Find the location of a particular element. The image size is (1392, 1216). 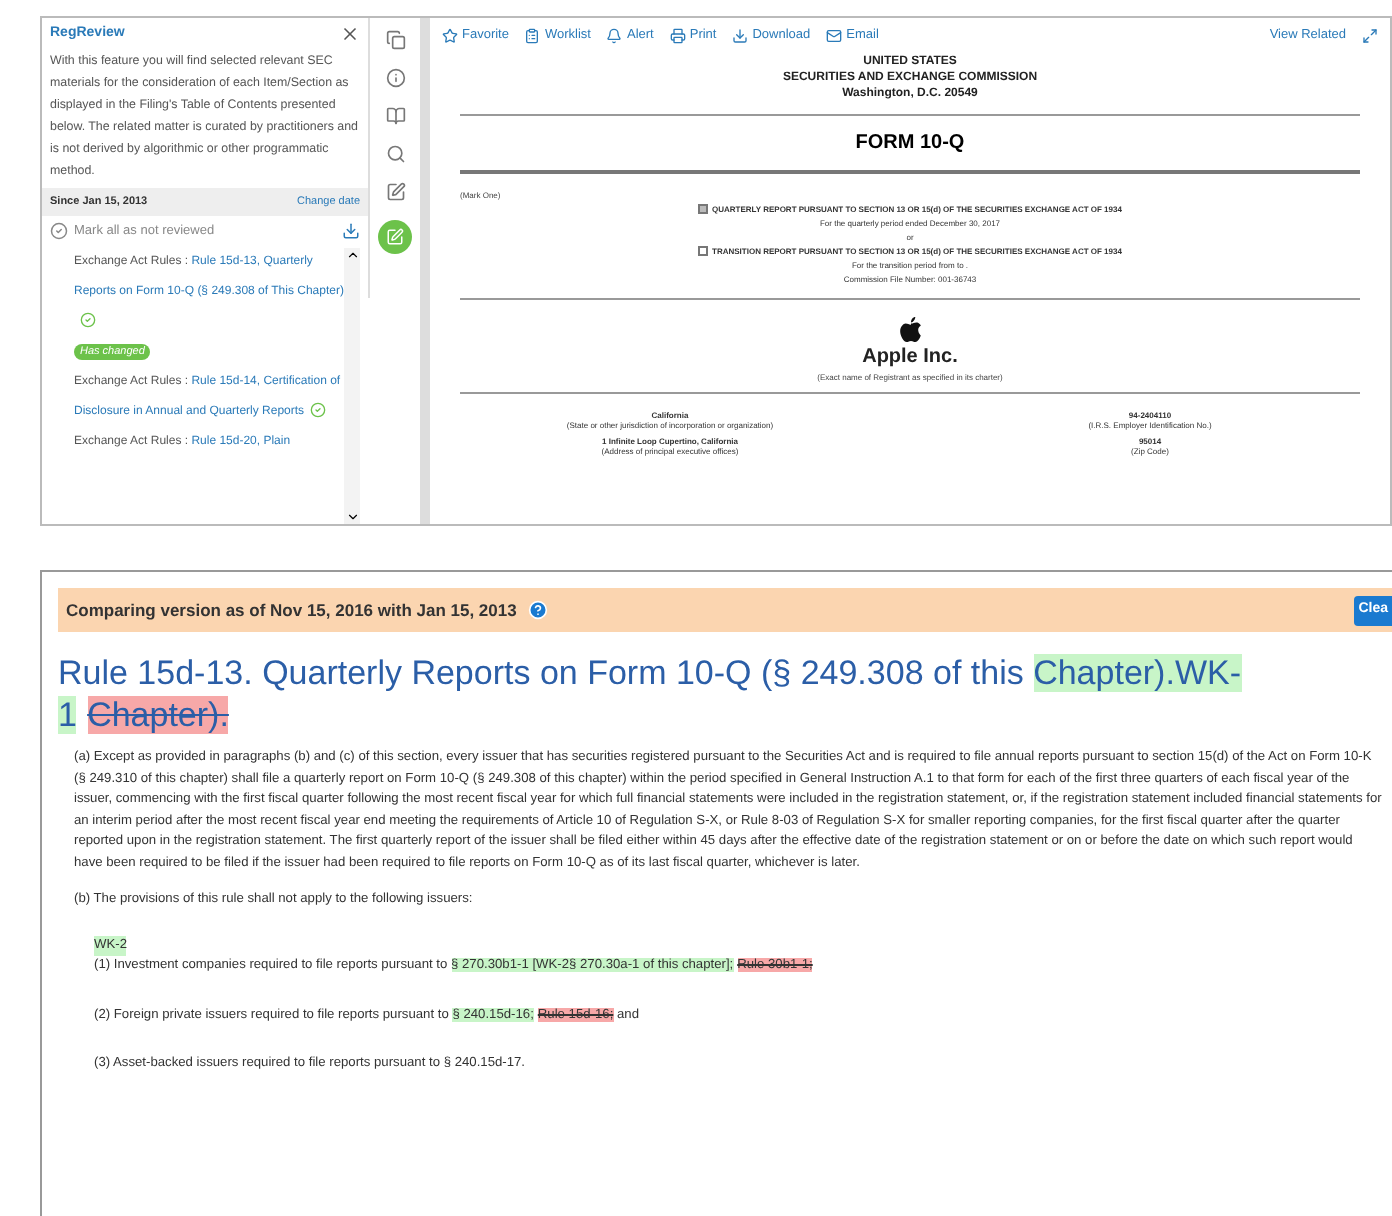

company-name: Apple Inc. is located at coordinates (910, 357).